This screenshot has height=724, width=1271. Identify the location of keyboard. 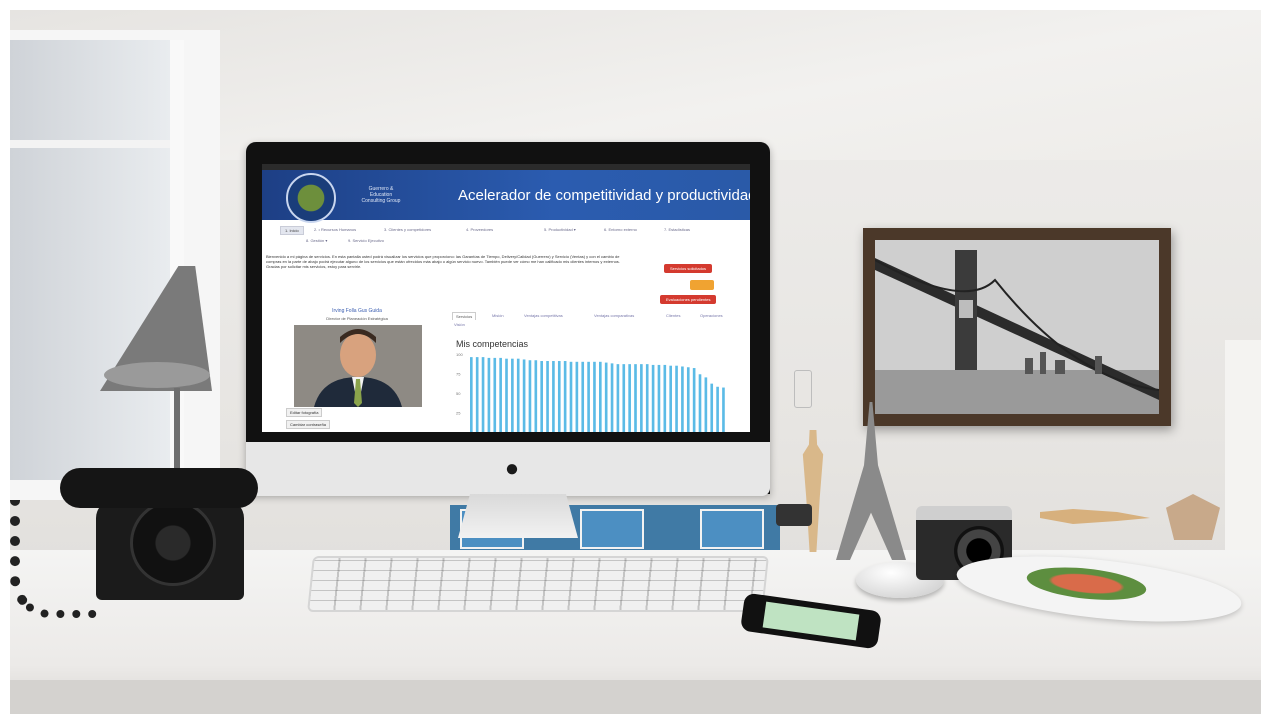
(538, 584).